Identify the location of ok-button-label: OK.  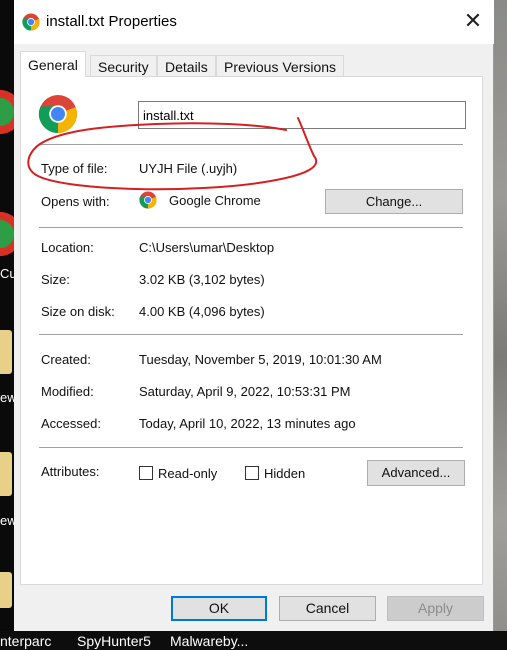
(219, 608).